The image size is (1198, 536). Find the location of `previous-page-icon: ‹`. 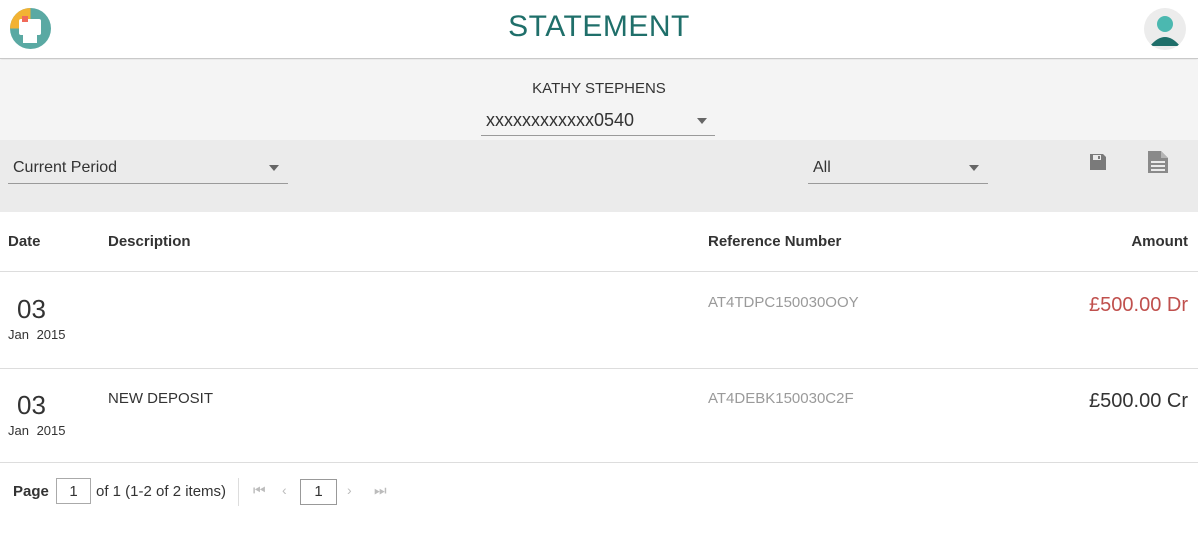

previous-page-icon: ‹ is located at coordinates (284, 490).